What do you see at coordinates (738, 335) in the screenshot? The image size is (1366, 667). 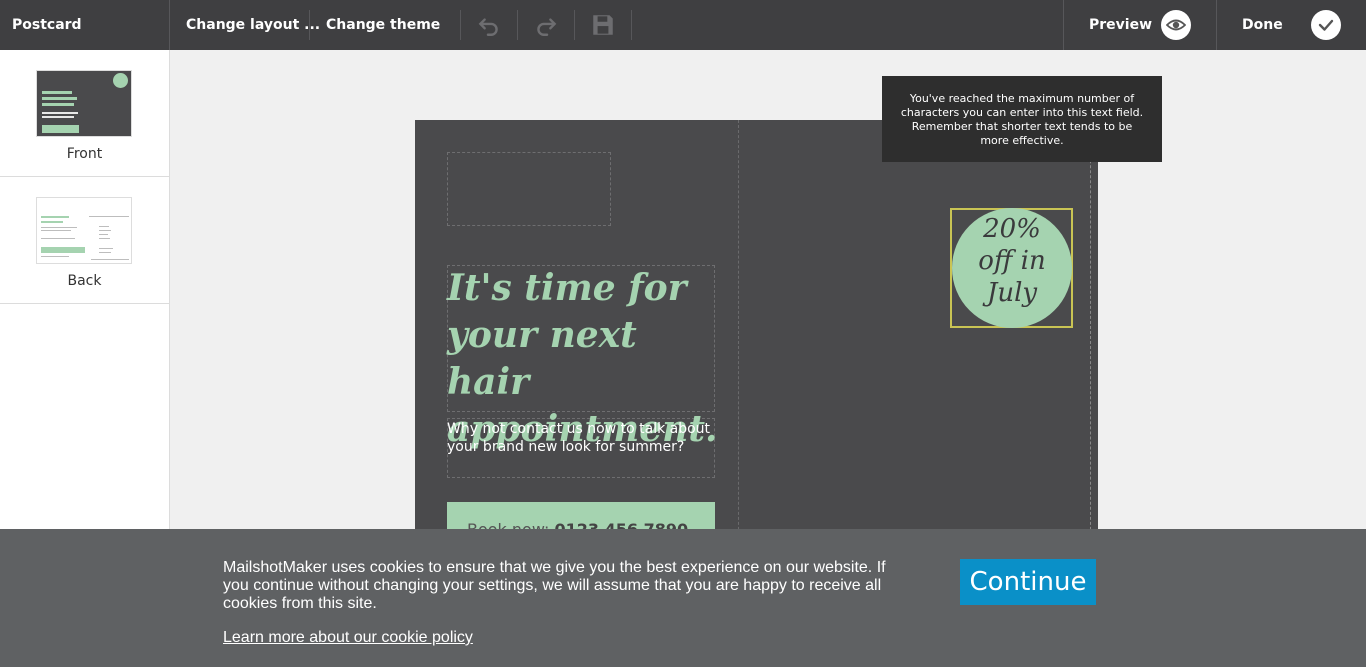 I see `fold-guide` at bounding box center [738, 335].